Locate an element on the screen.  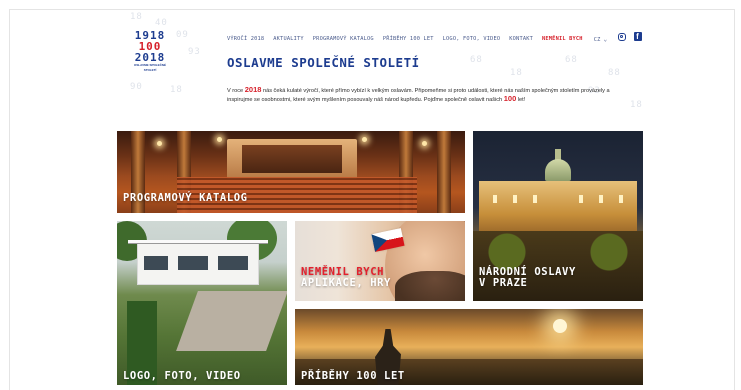
tile-label: LOGO, FOTO, VIDEO is located at coordinates (182, 376).